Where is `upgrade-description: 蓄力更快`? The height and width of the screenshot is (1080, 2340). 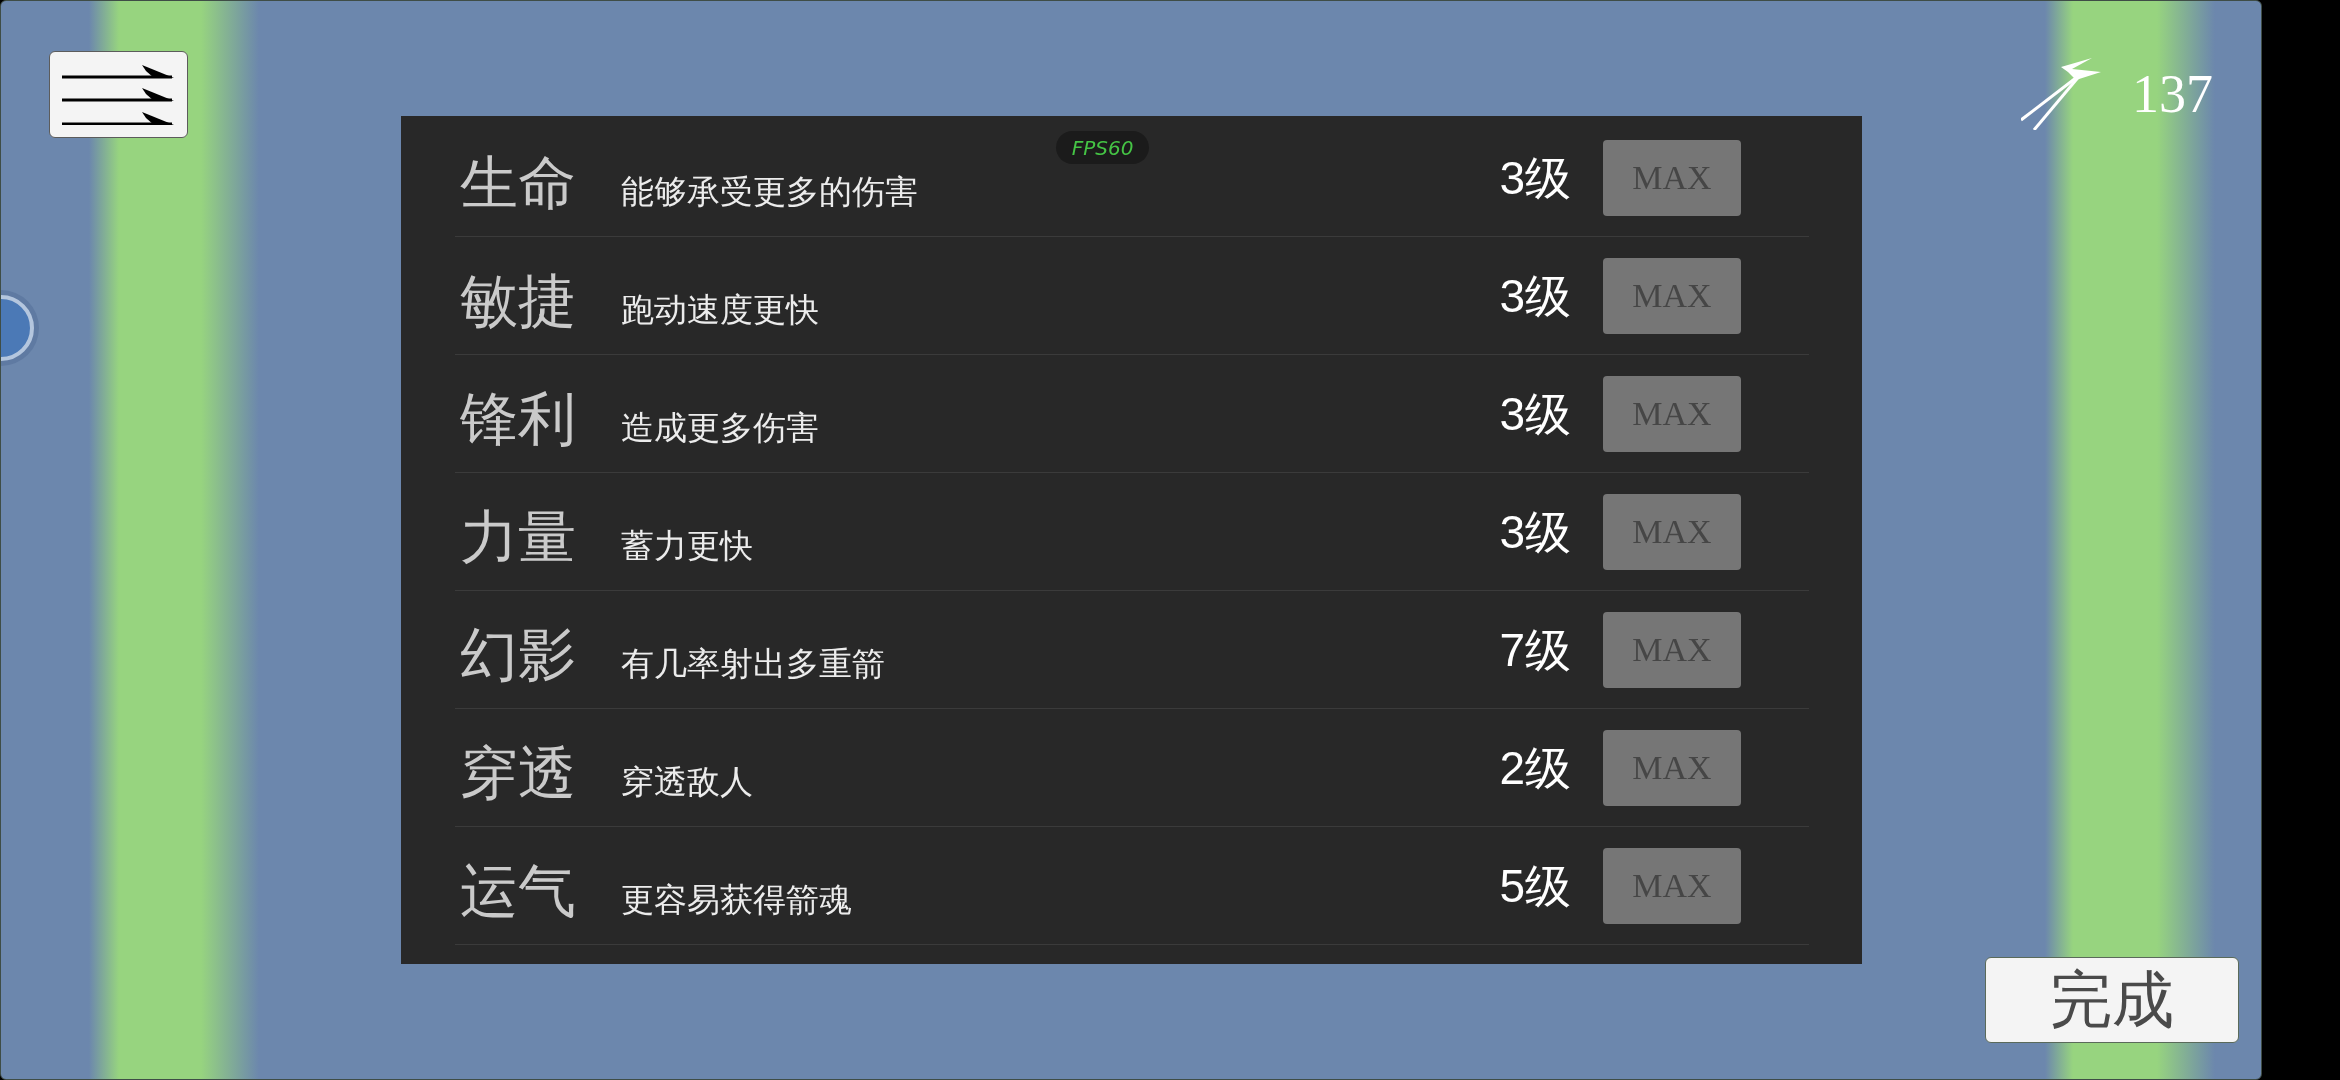
upgrade-description: 蓄力更快 is located at coordinates (687, 545).